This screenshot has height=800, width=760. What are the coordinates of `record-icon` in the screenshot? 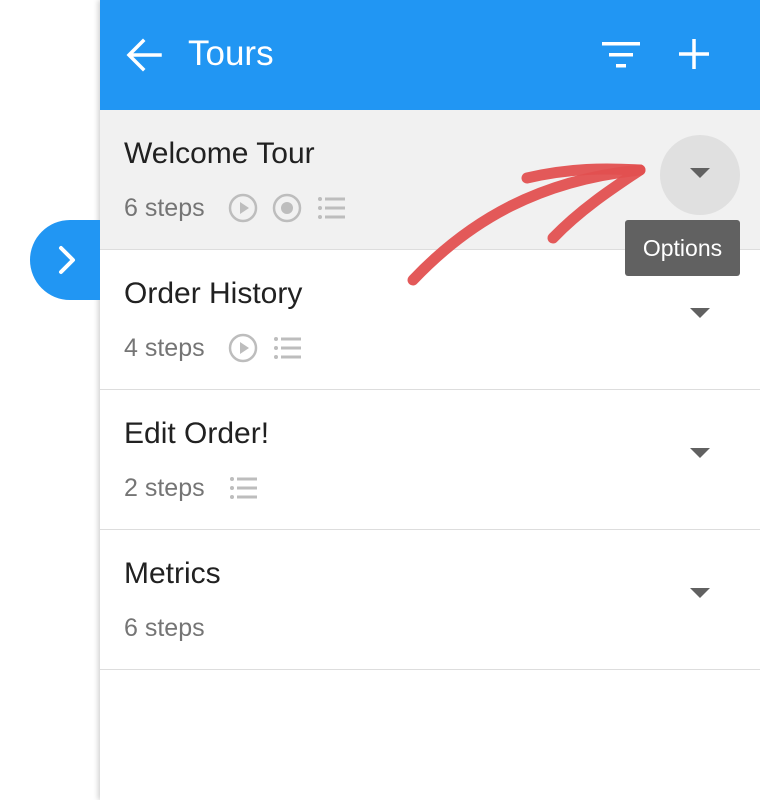 It's located at (287, 208).